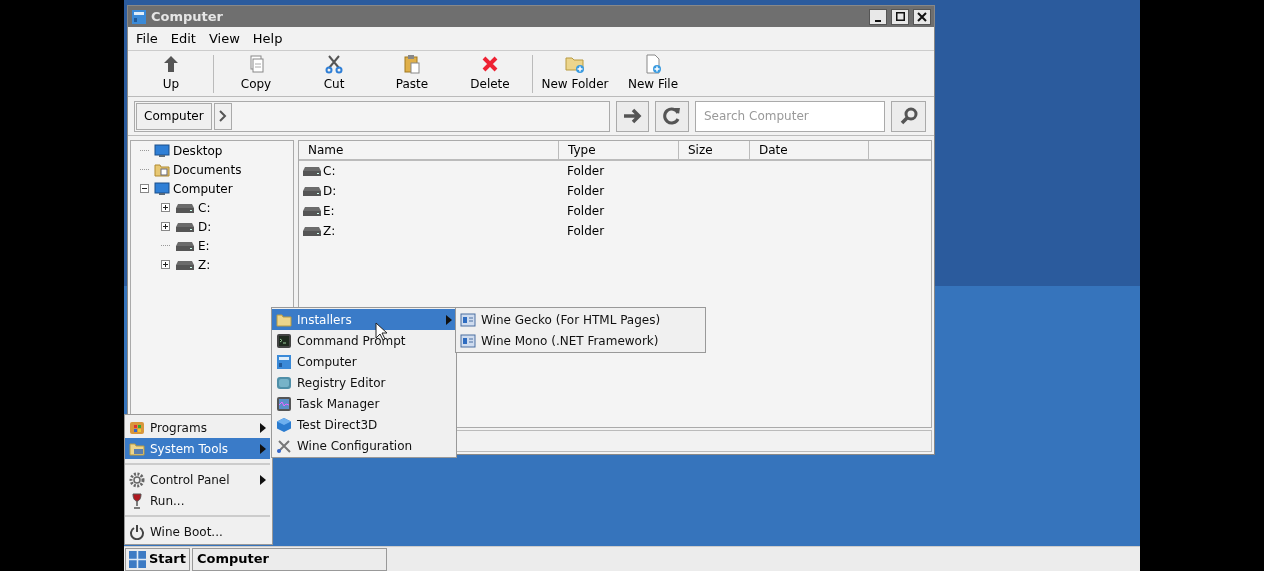 The width and height of the screenshot is (1264, 571). I want to click on tree-item: Desktop, so click(198, 150).